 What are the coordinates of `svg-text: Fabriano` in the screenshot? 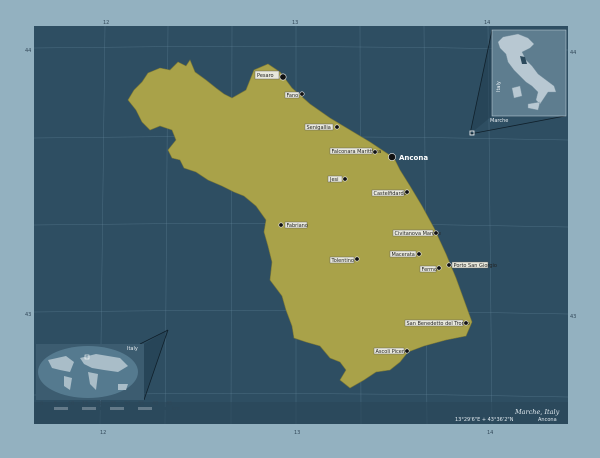 It's located at (297, 226).